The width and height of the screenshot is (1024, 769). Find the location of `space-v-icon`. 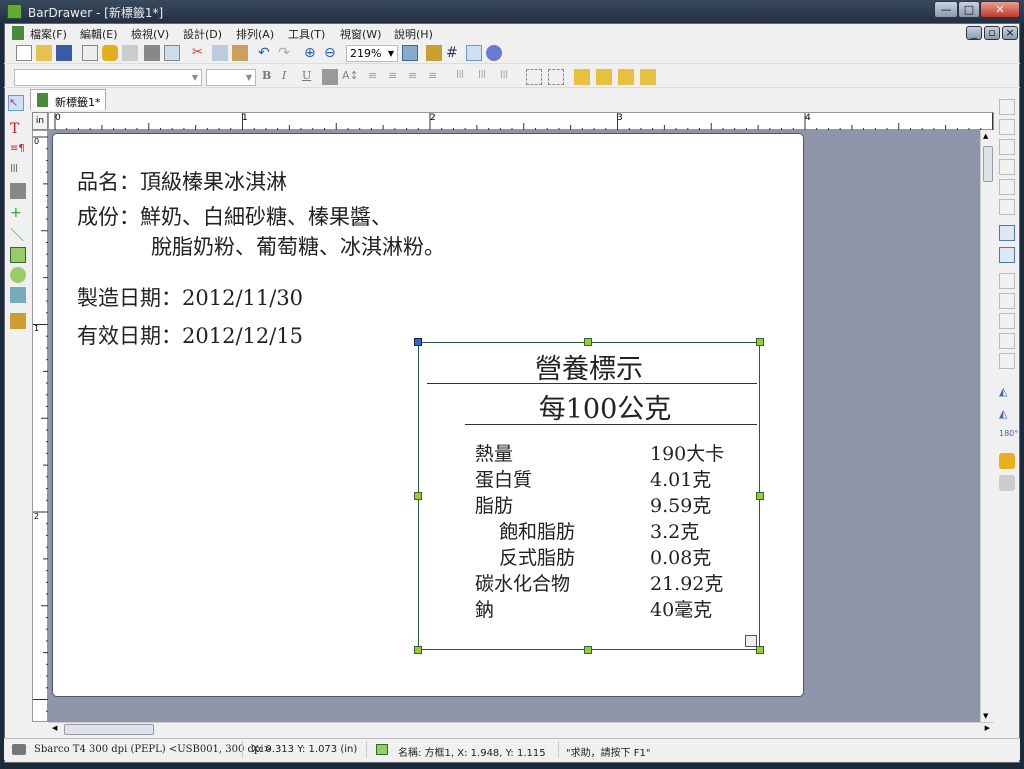

space-v-icon is located at coordinates (1007, 341).